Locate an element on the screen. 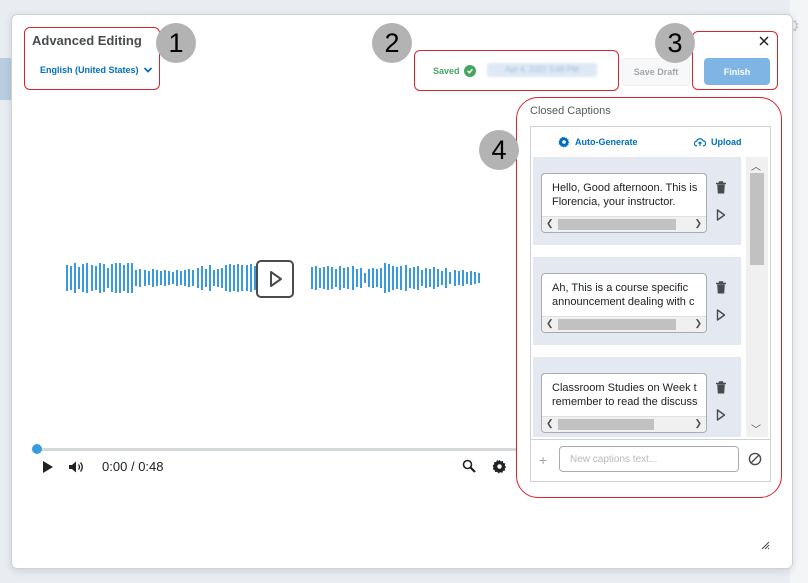 This screenshot has height=583, width=808. settings-gear-icon is located at coordinates (499, 466).